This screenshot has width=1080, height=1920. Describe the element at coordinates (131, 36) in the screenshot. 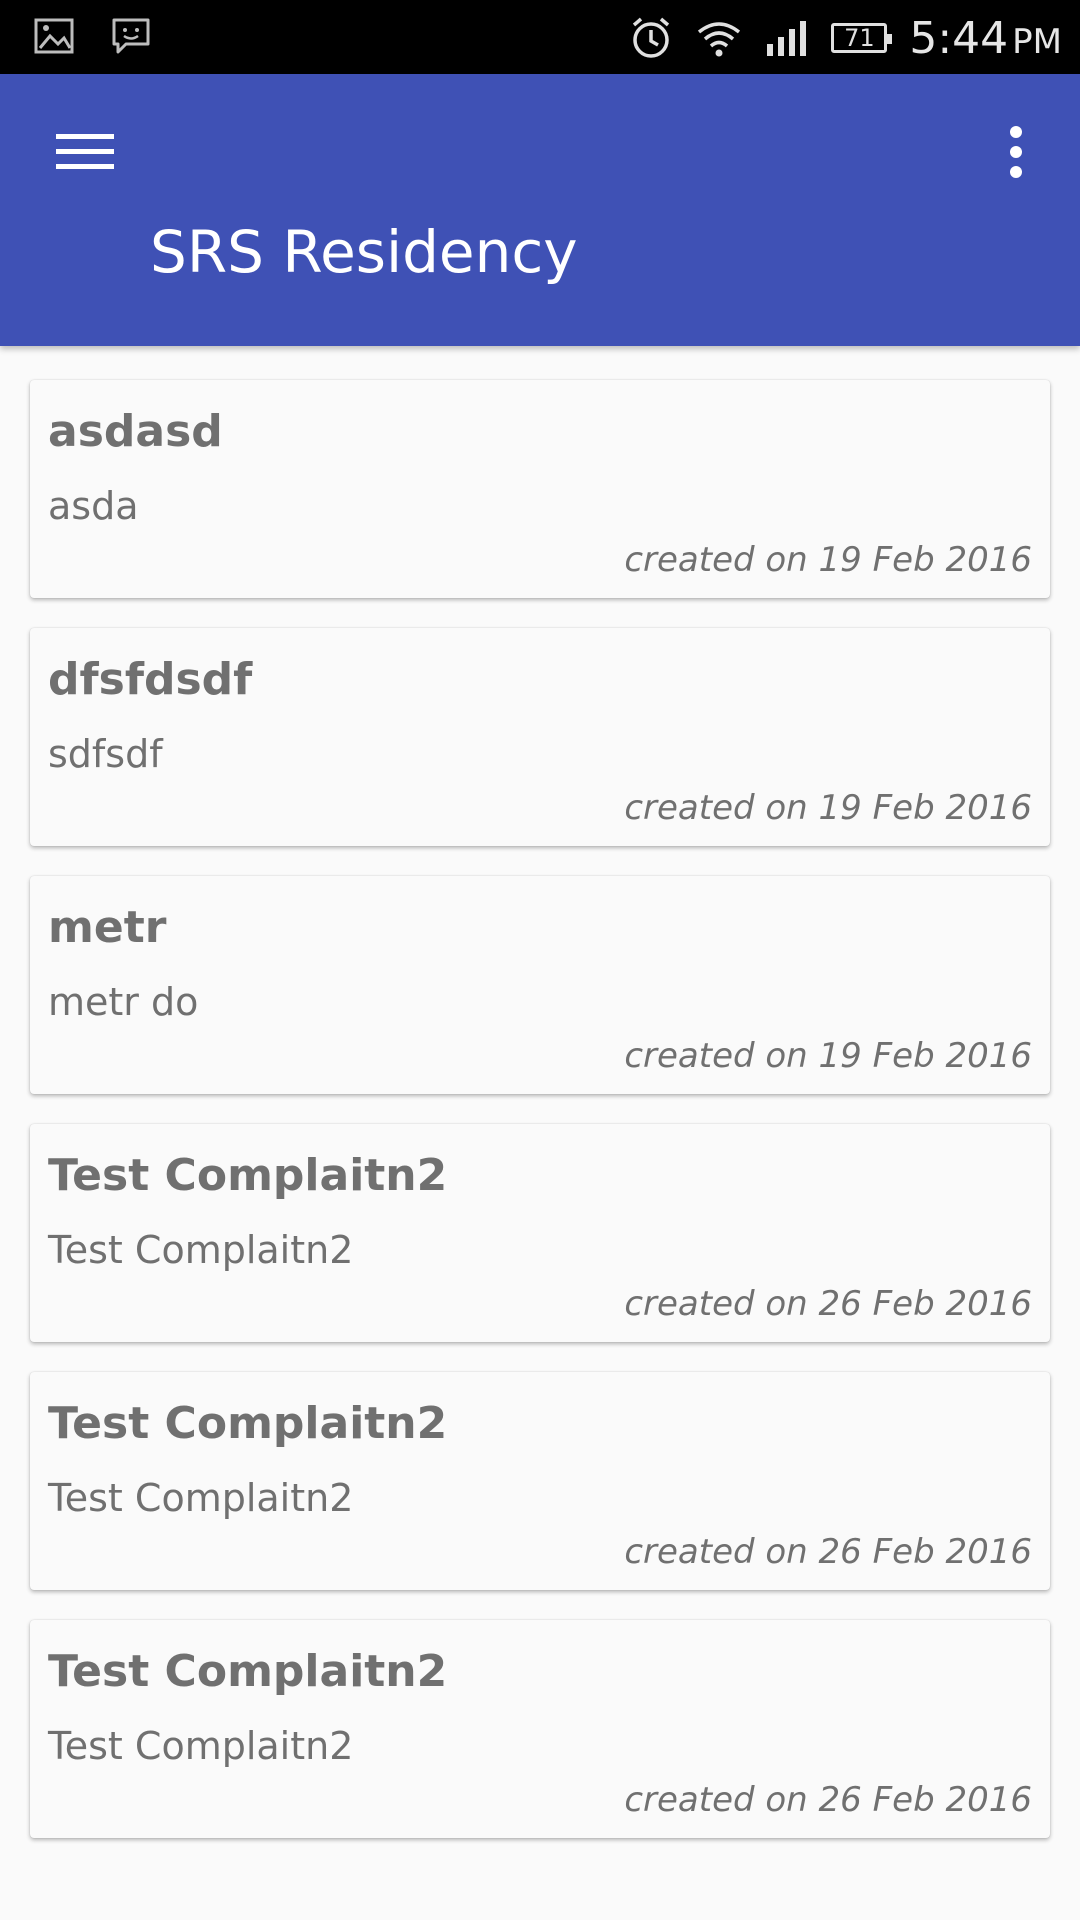

I see `chat-icon` at that location.